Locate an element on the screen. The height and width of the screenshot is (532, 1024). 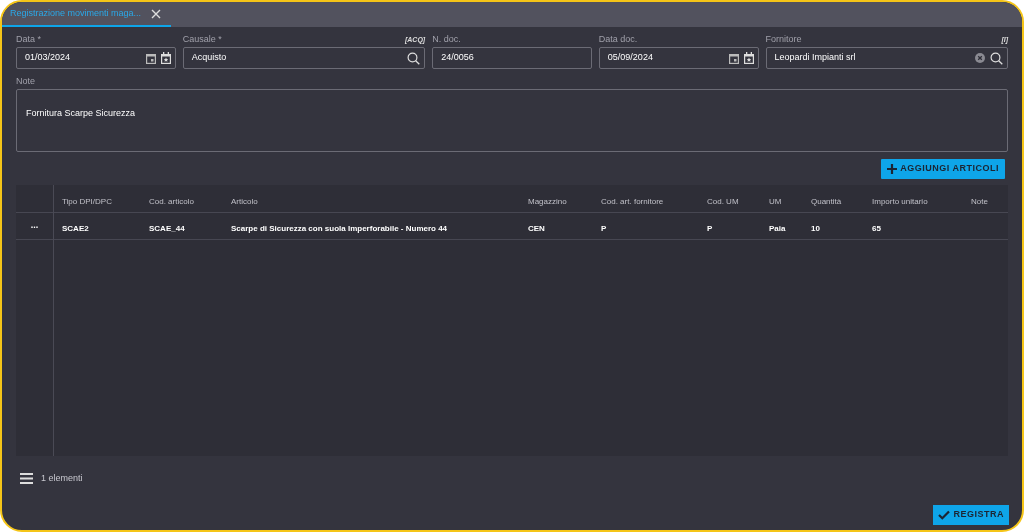
check-icon is located at coordinates (944, 514).